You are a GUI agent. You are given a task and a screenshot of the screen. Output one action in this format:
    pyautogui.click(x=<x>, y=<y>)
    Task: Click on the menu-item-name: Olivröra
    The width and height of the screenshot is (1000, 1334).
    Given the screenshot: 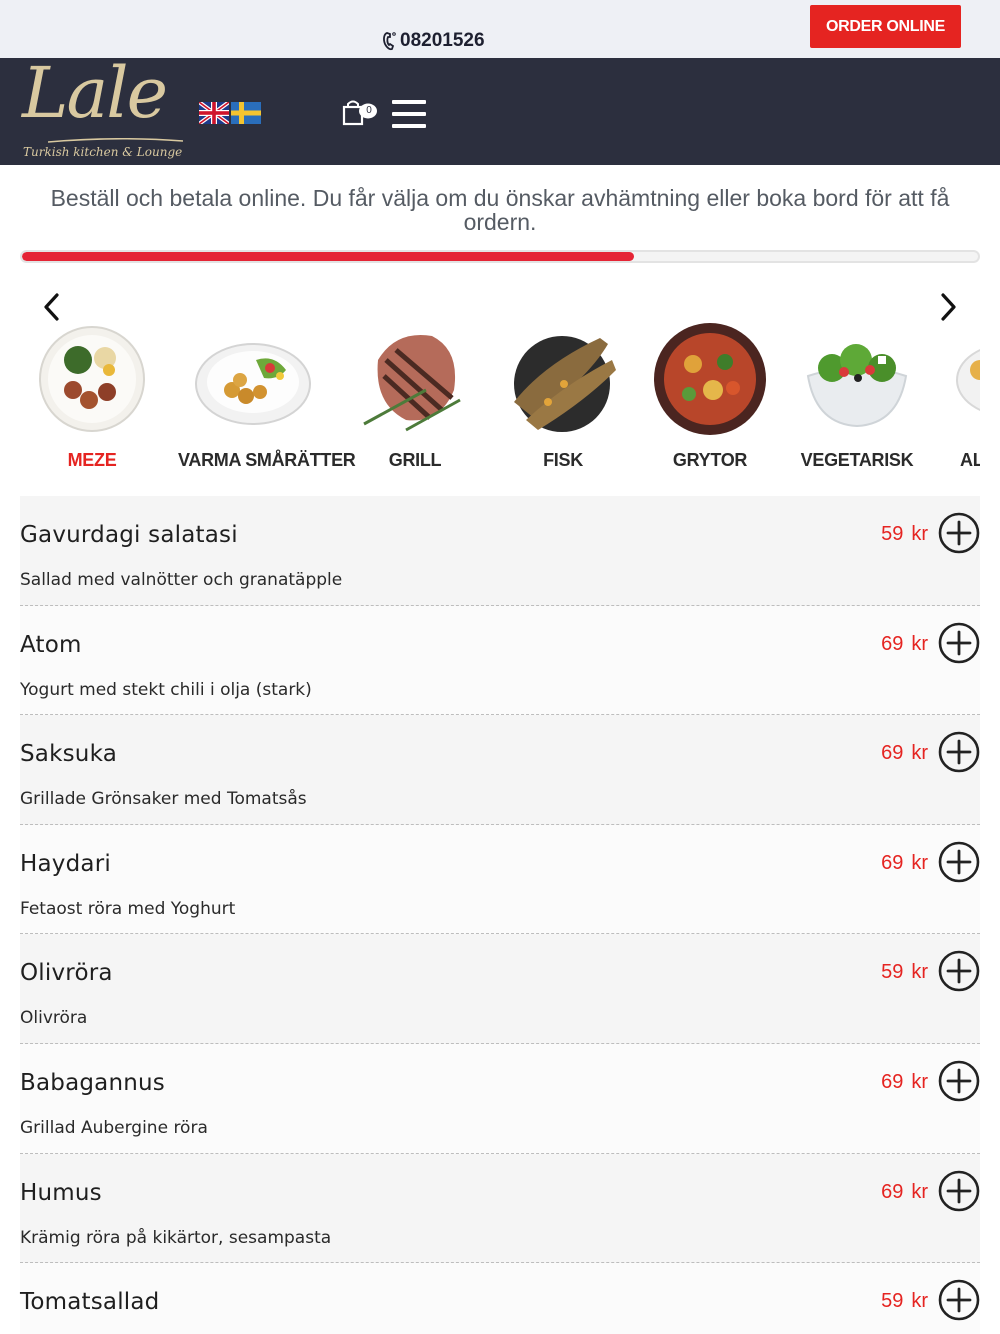 What is the action you would take?
    pyautogui.click(x=66, y=973)
    